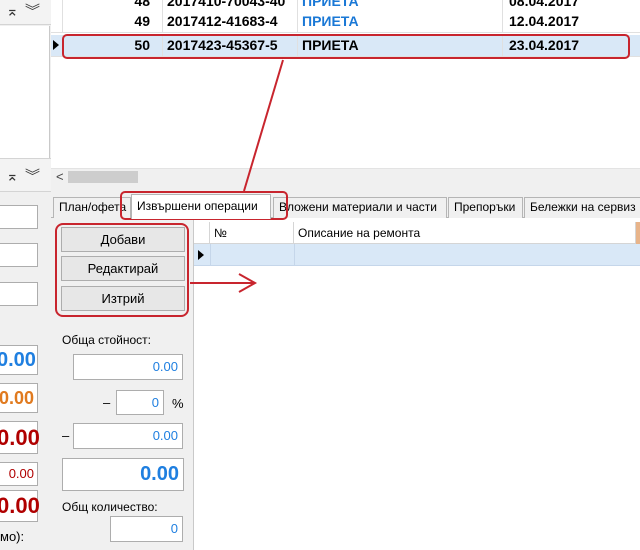 The image size is (640, 550). What do you see at coordinates (252, 233) in the screenshot?
I see `column-header-number: №` at bounding box center [252, 233].